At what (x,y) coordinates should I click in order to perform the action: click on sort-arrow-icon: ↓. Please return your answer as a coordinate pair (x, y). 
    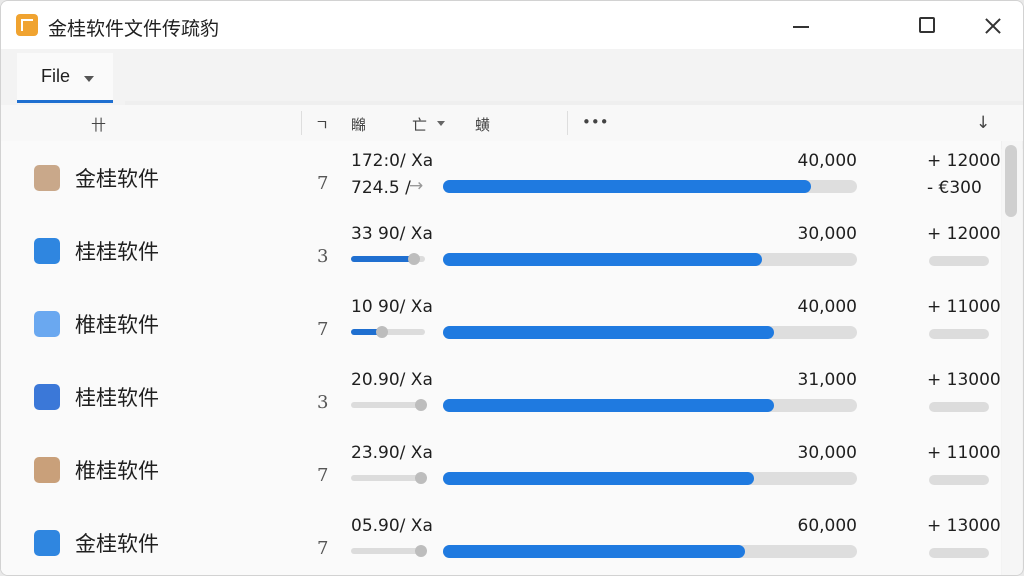
    Looking at the image, I should click on (983, 123).